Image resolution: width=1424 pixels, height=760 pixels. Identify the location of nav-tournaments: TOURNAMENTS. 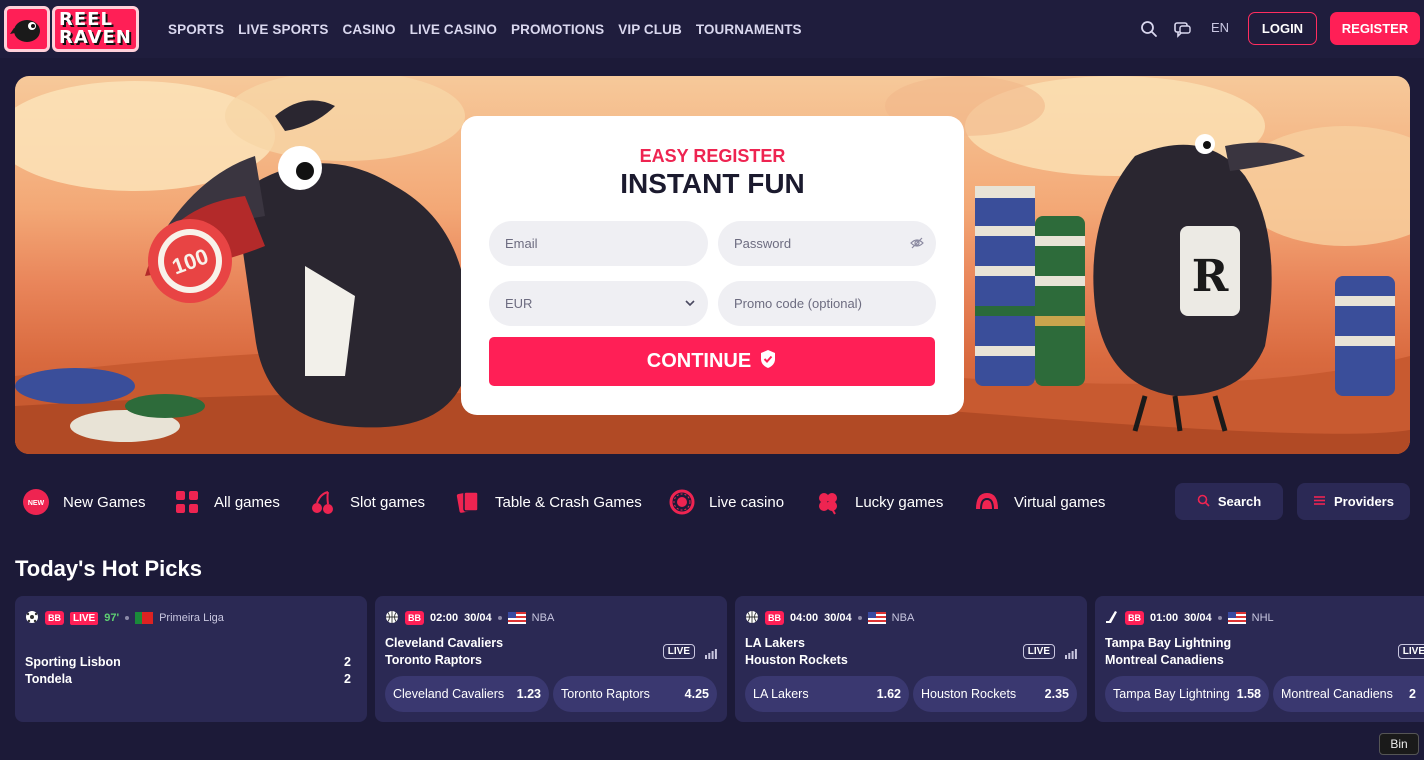
(749, 29).